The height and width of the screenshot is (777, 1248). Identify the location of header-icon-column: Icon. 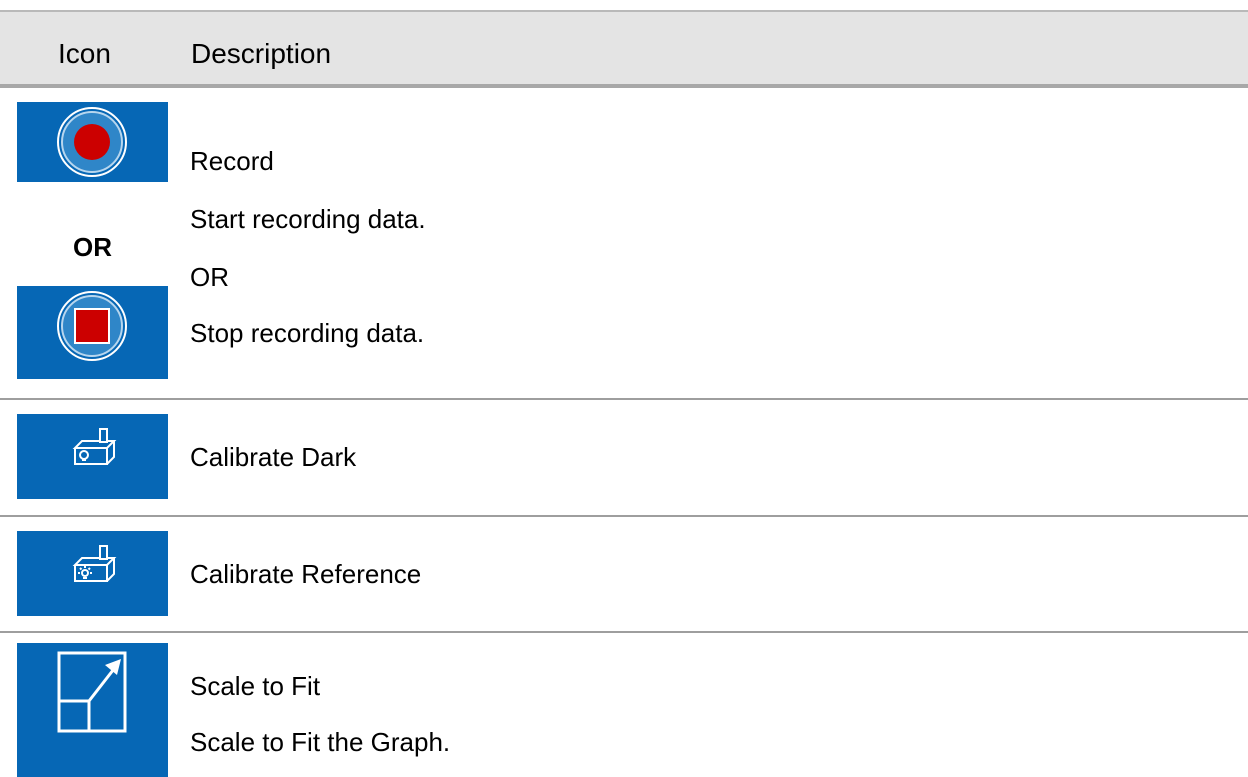
(84, 53).